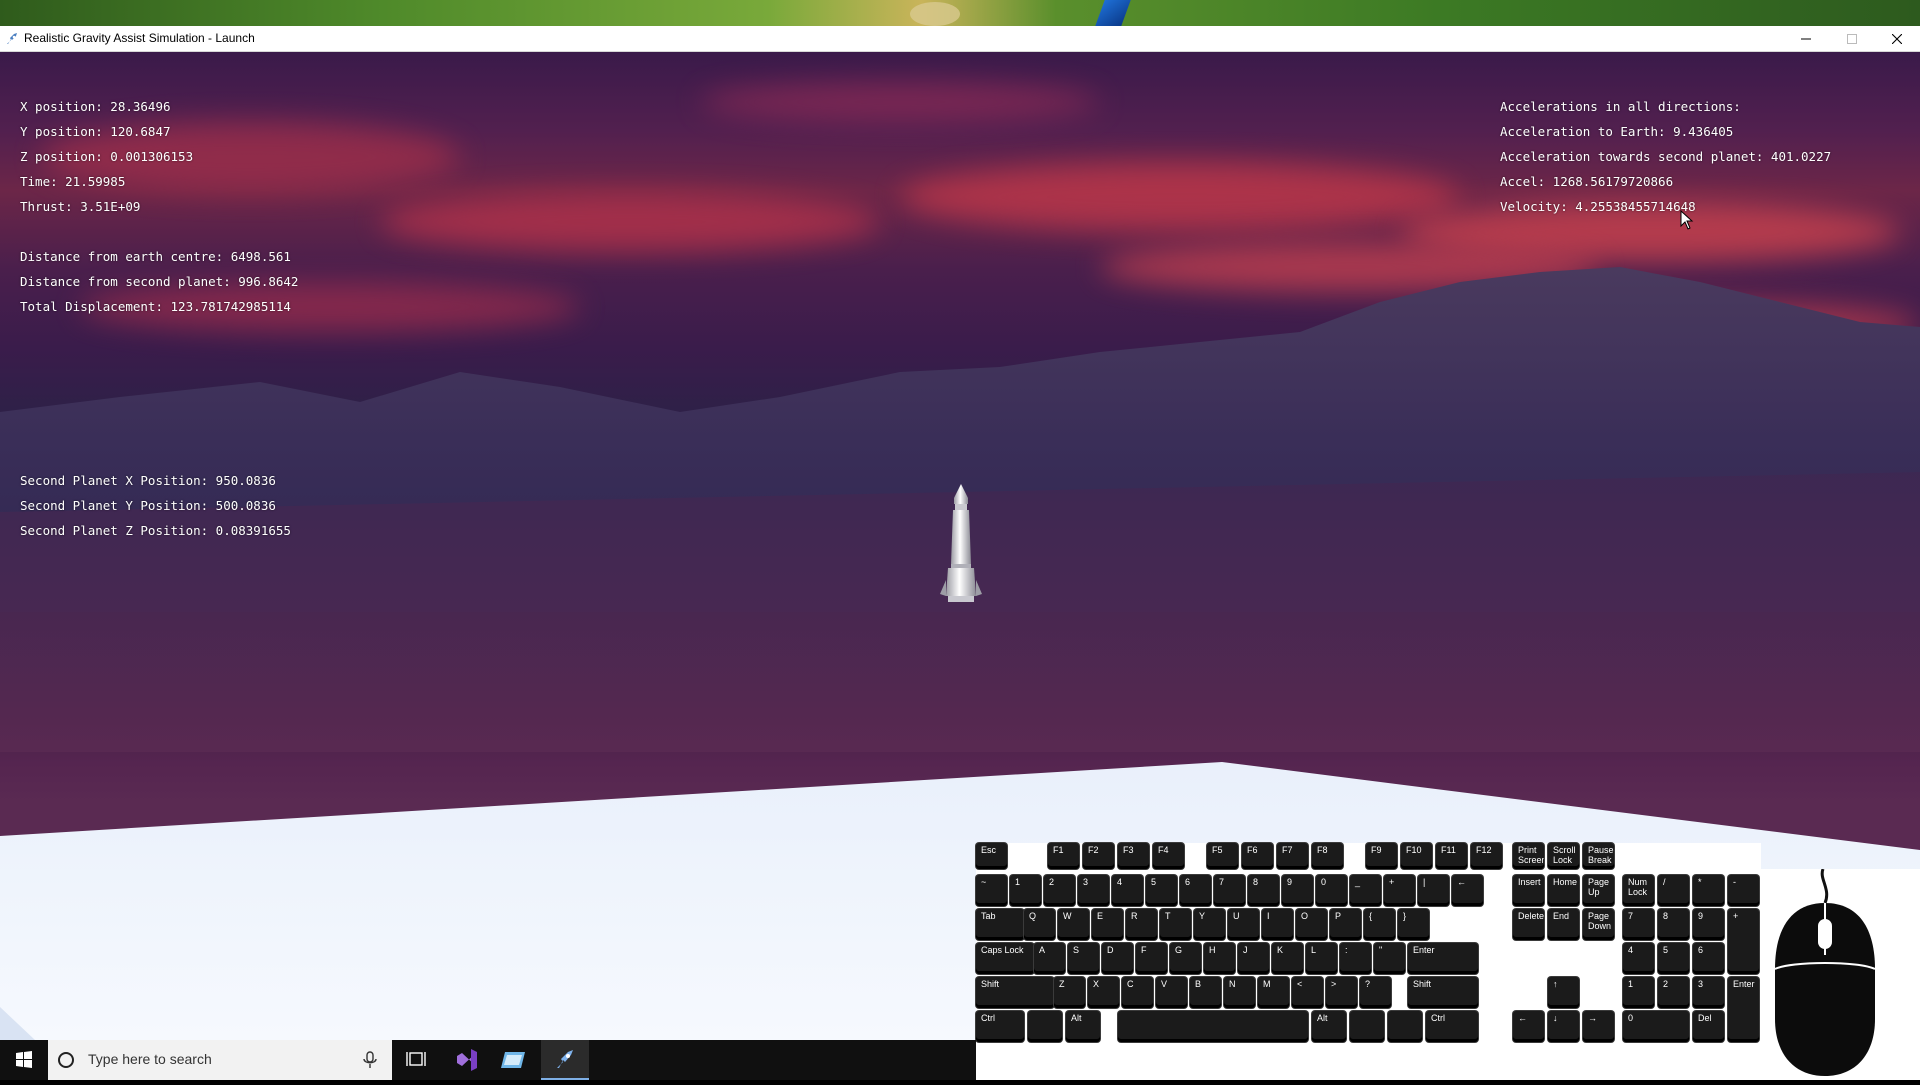 Image resolution: width=1920 pixels, height=1085 pixels. What do you see at coordinates (1049, 958) in the screenshot?
I see `key: A` at bounding box center [1049, 958].